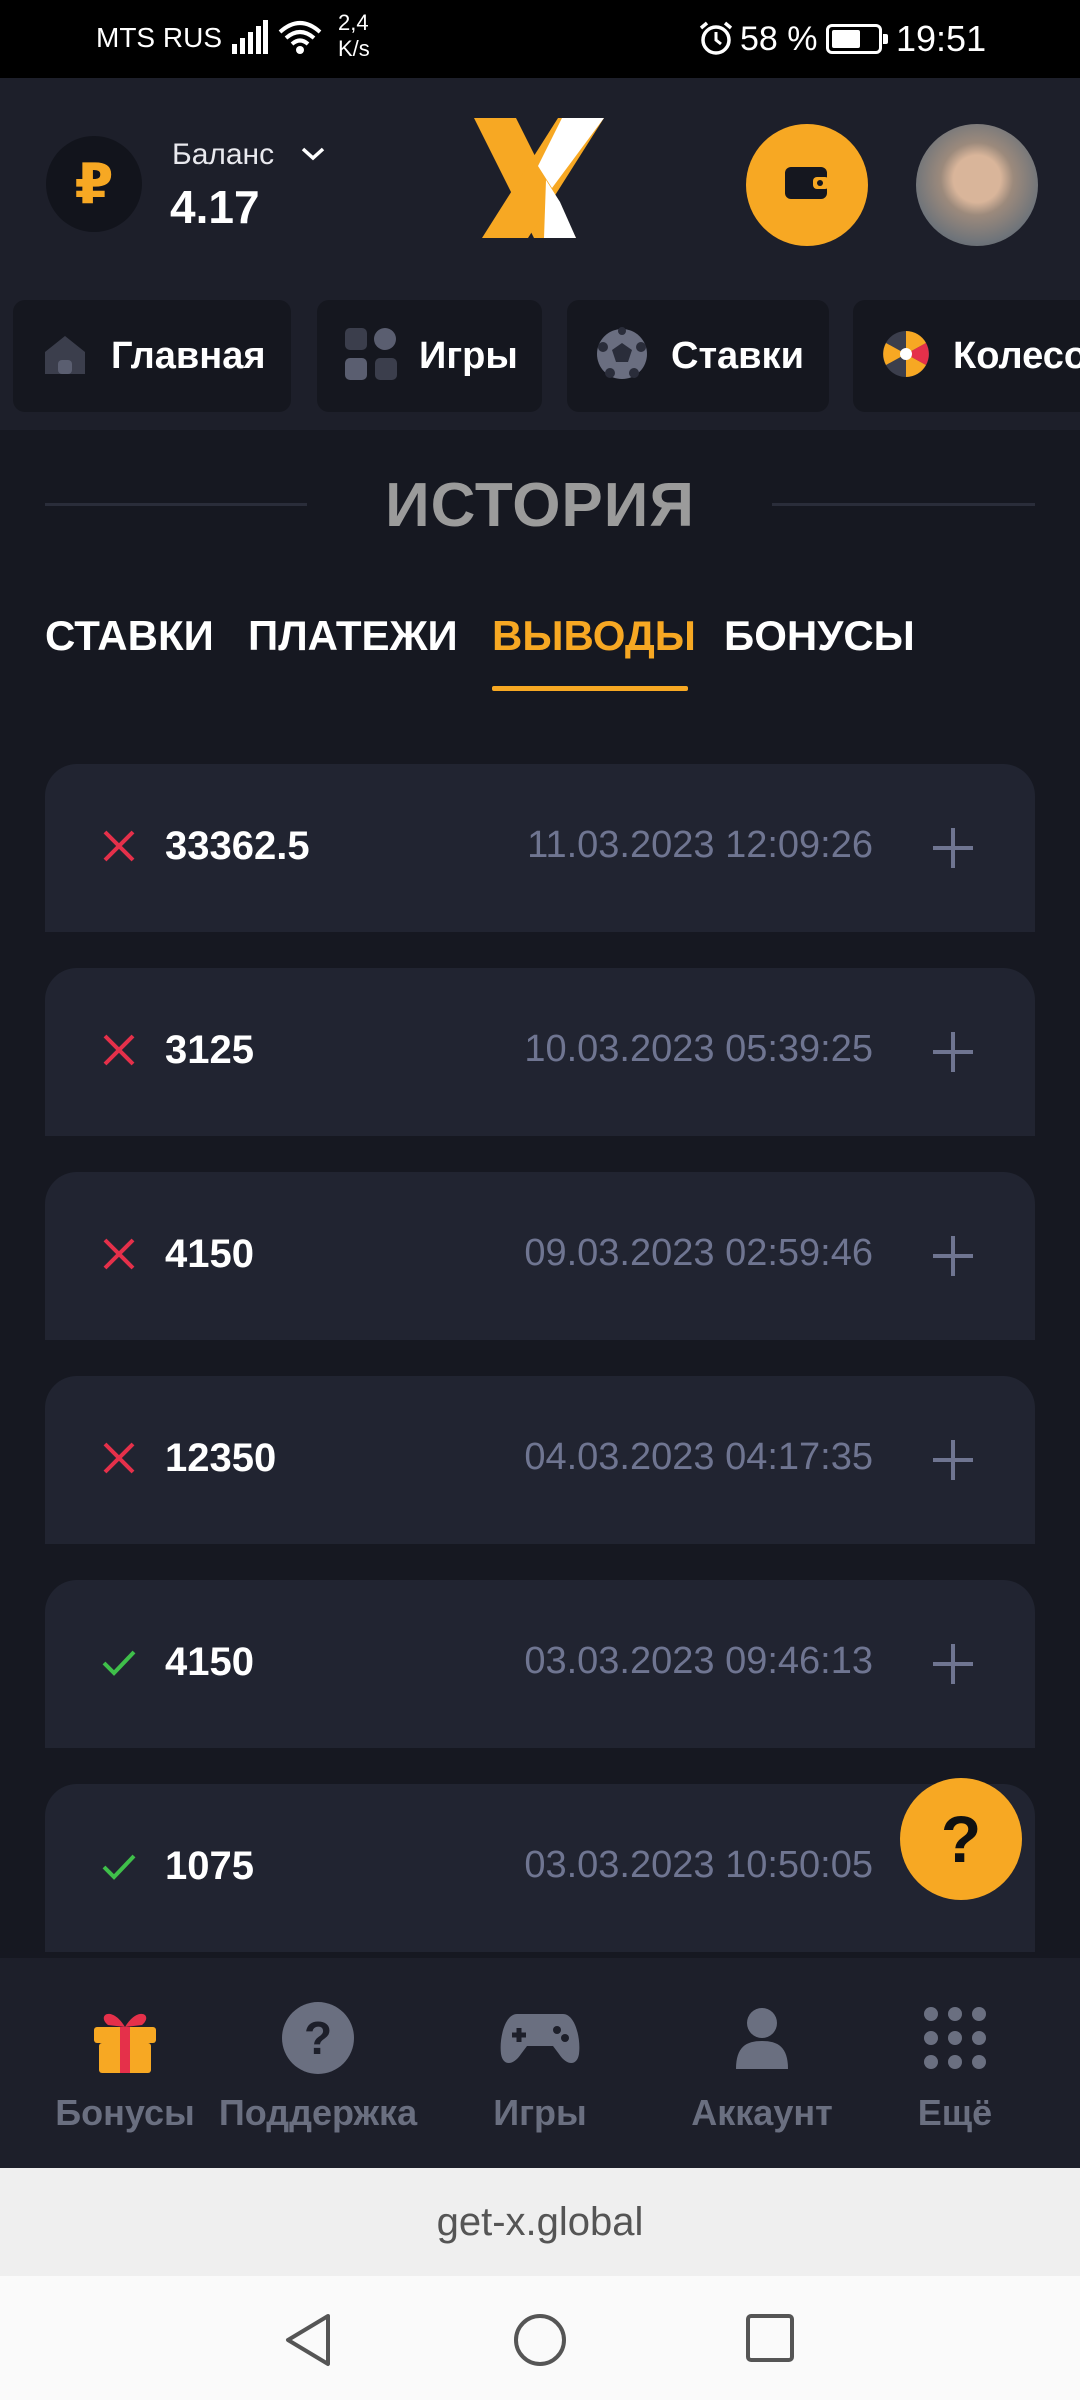  What do you see at coordinates (590, 688) in the screenshot?
I see `active-tab-indicator` at bounding box center [590, 688].